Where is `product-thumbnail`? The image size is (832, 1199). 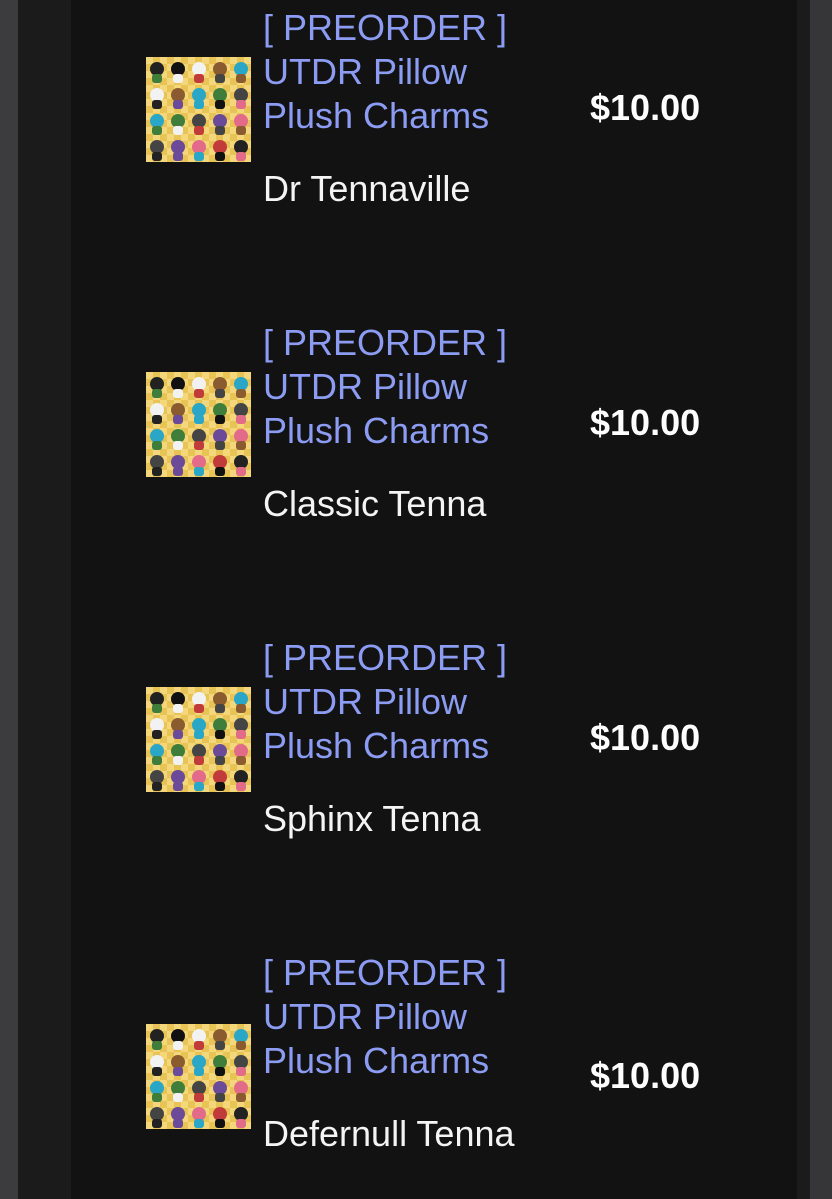
product-thumbnail is located at coordinates (198, 1076).